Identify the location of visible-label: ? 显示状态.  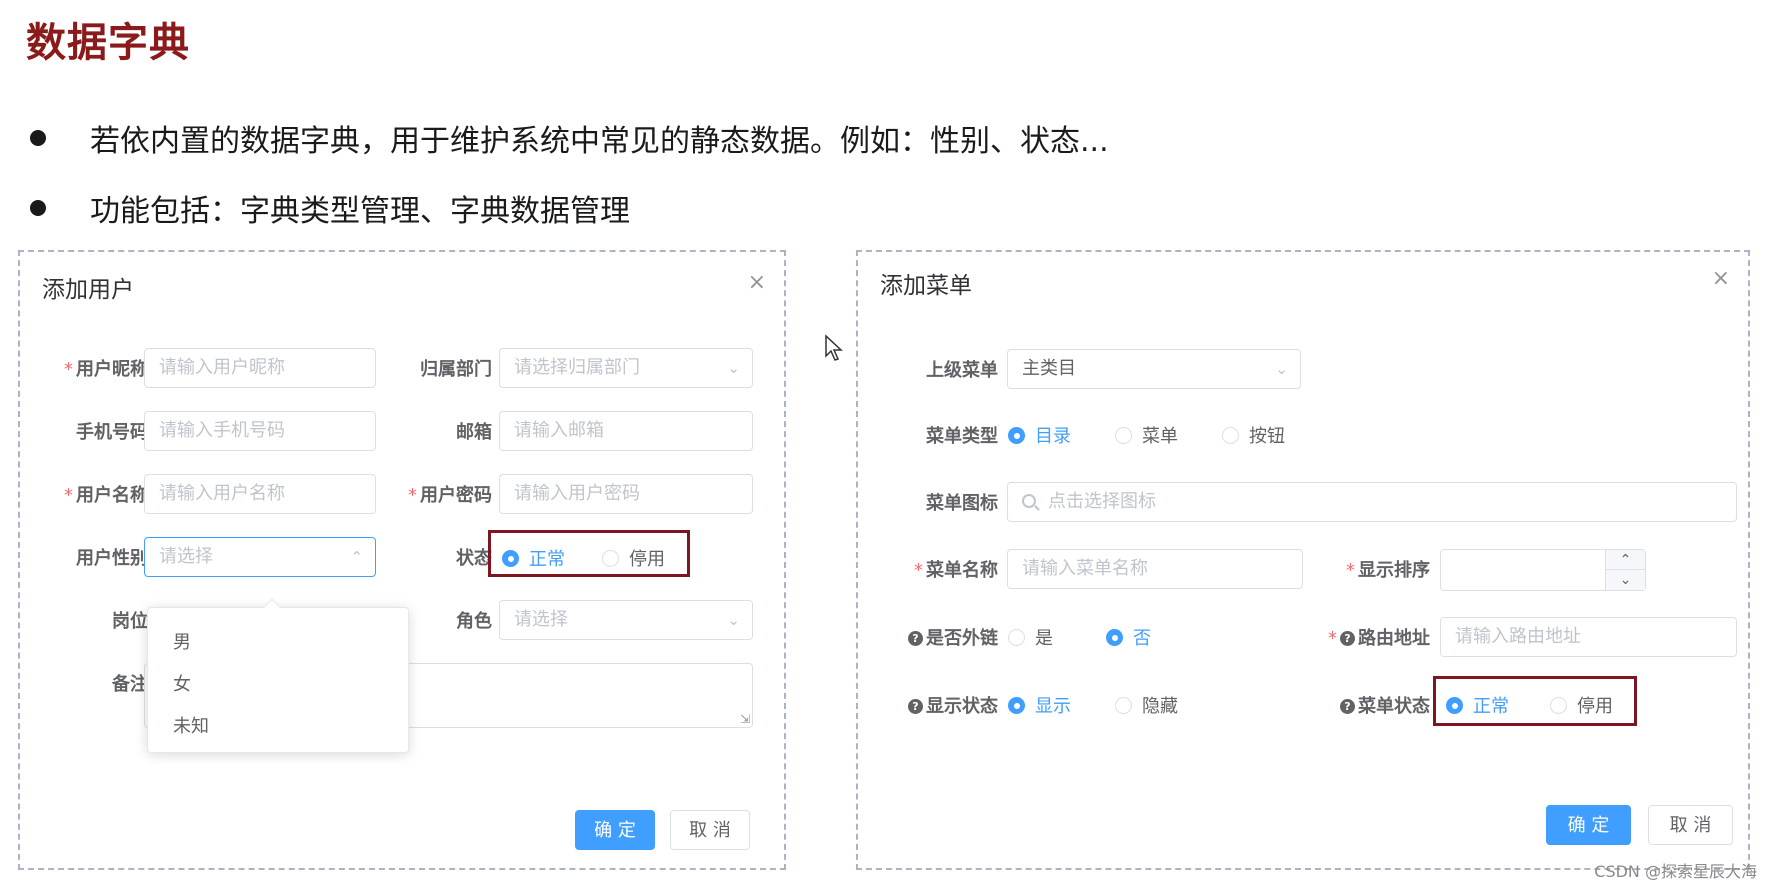
(943, 705).